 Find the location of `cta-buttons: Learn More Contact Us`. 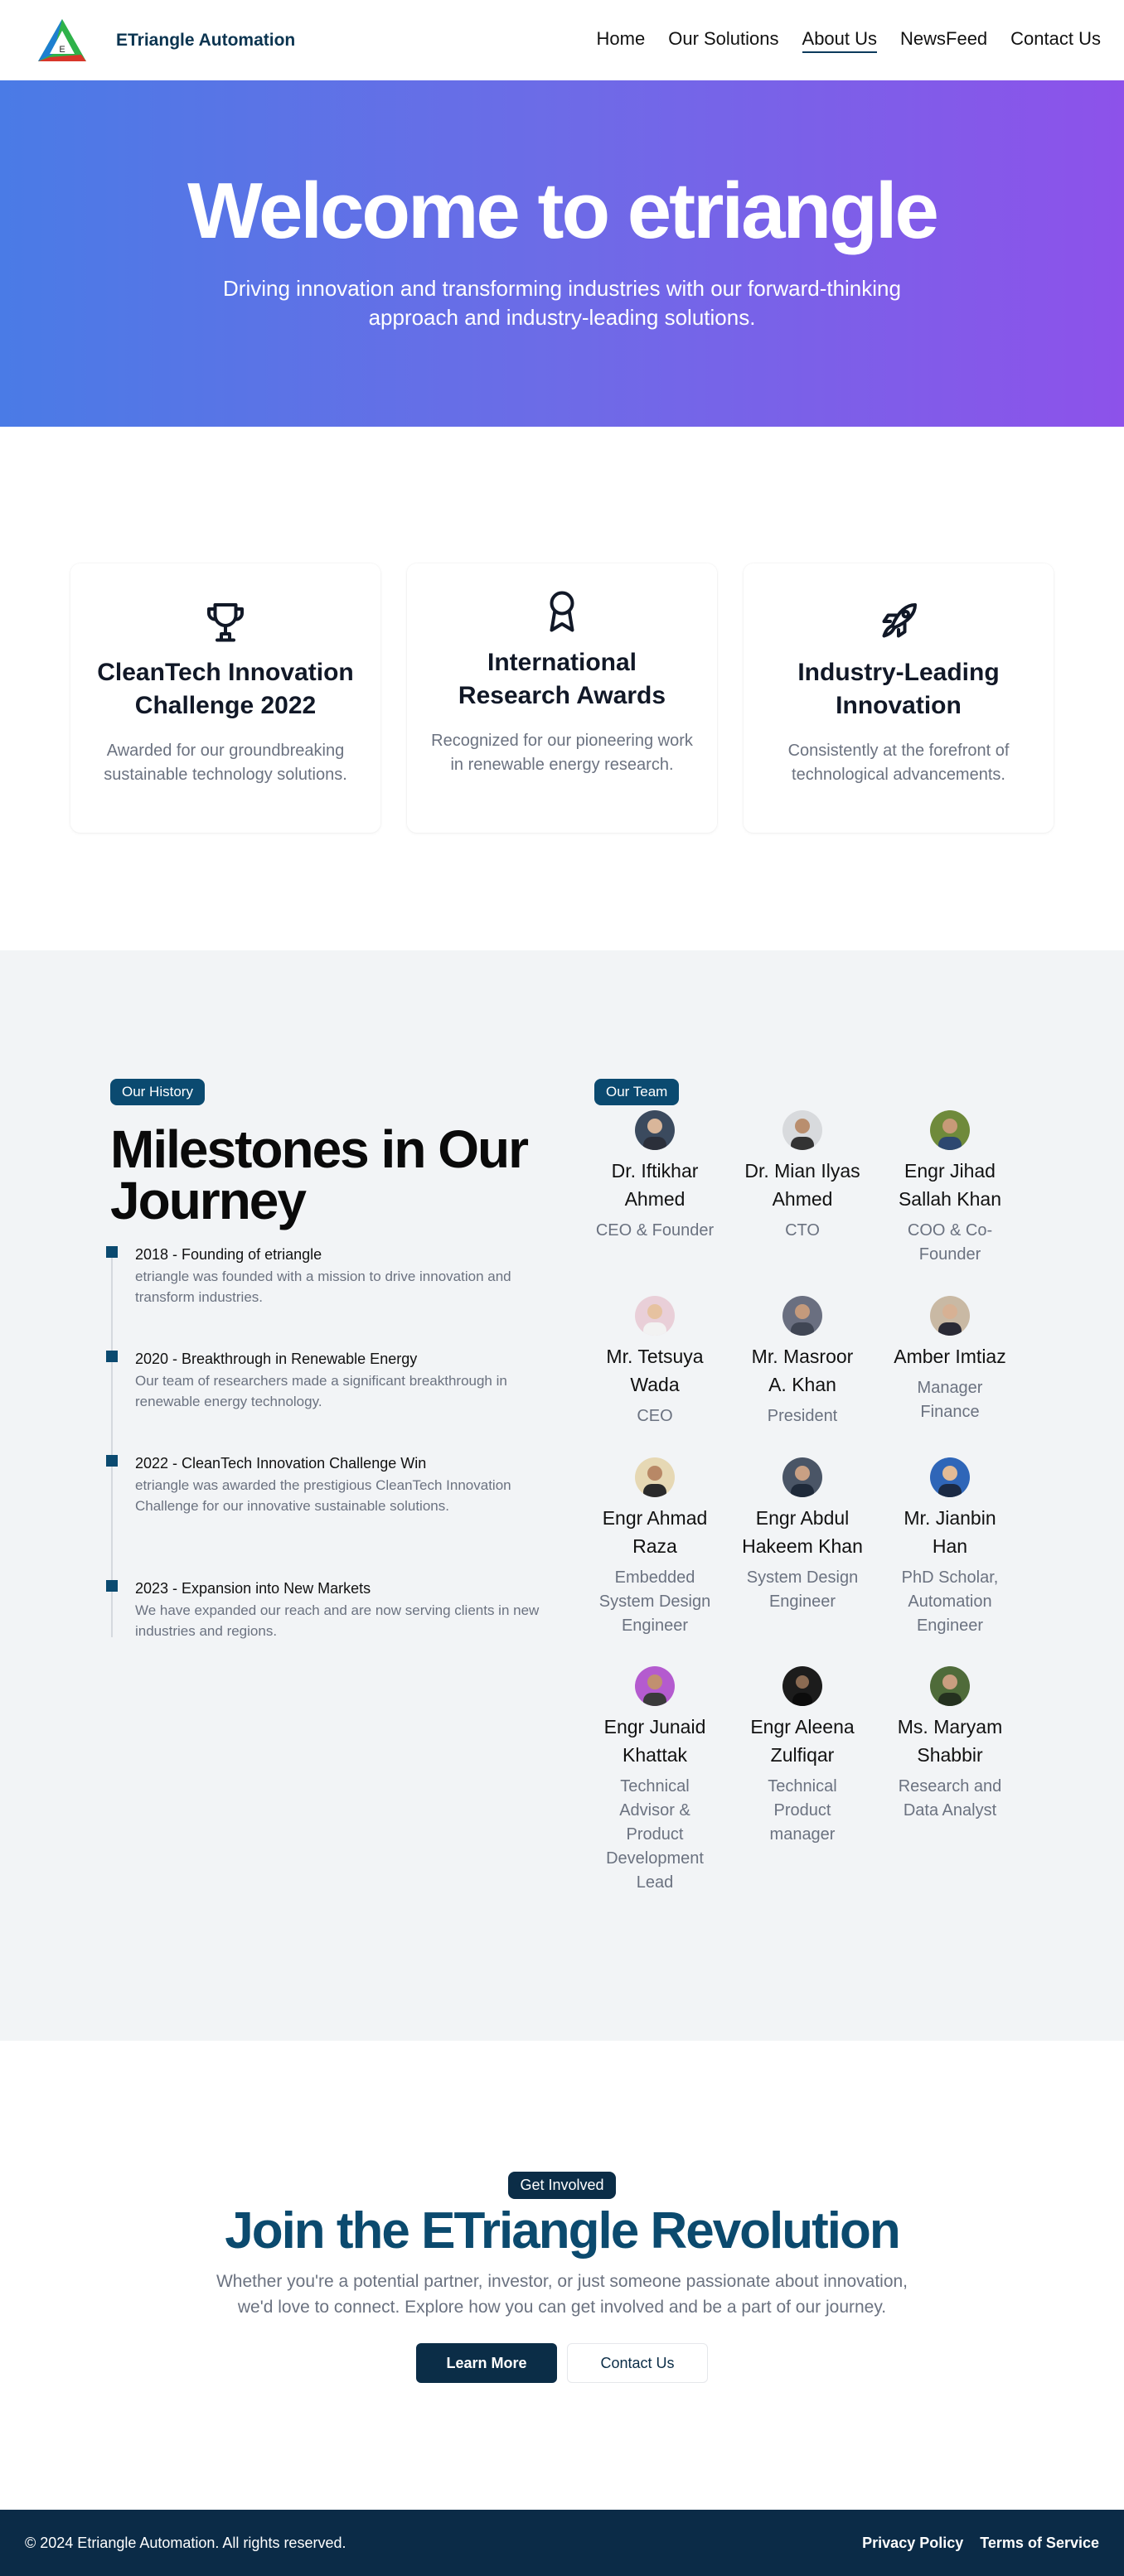

cta-buttons: Learn More Contact Us is located at coordinates (562, 2363).